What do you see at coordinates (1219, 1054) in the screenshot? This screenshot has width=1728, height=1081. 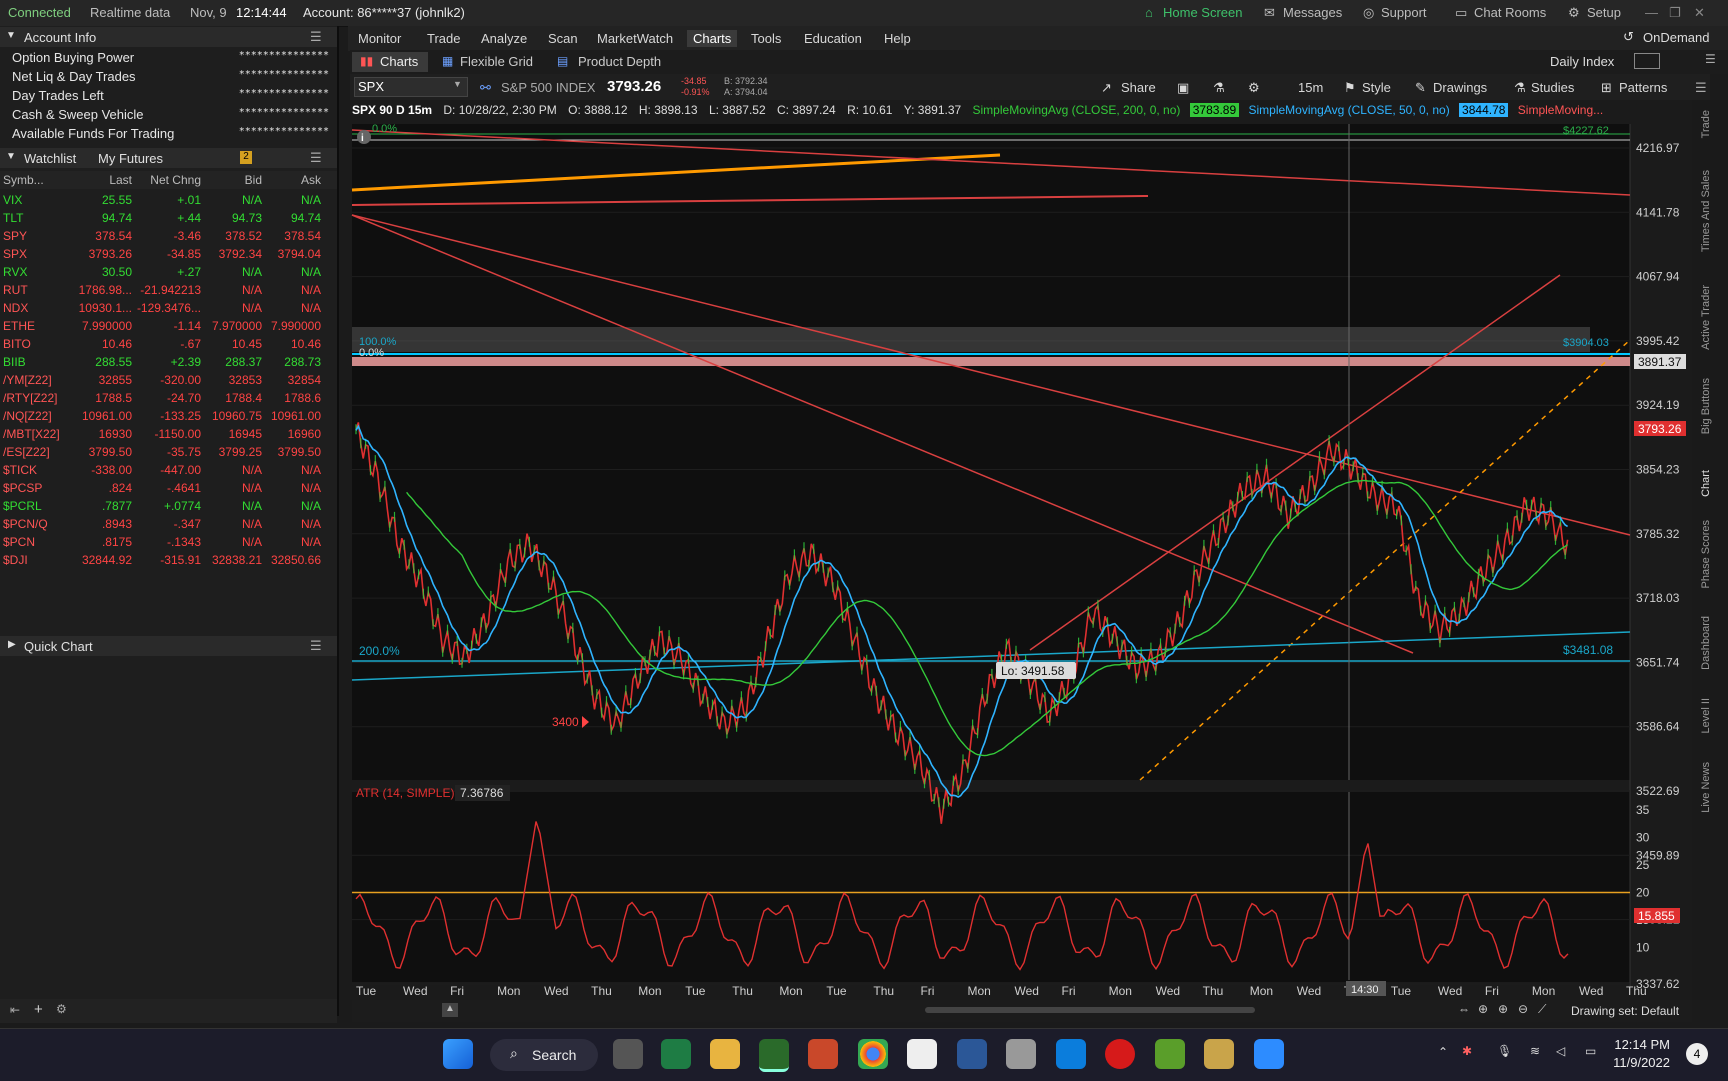 I see `app-icon` at bounding box center [1219, 1054].